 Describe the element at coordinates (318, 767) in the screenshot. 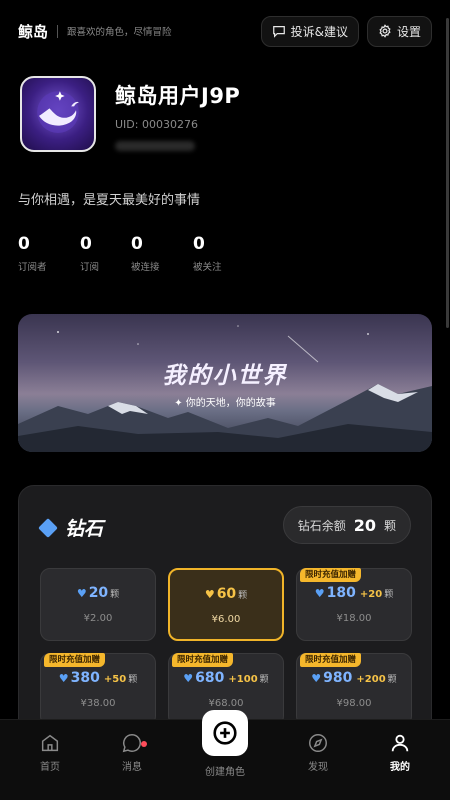

I see `tab-label: 发现` at that location.